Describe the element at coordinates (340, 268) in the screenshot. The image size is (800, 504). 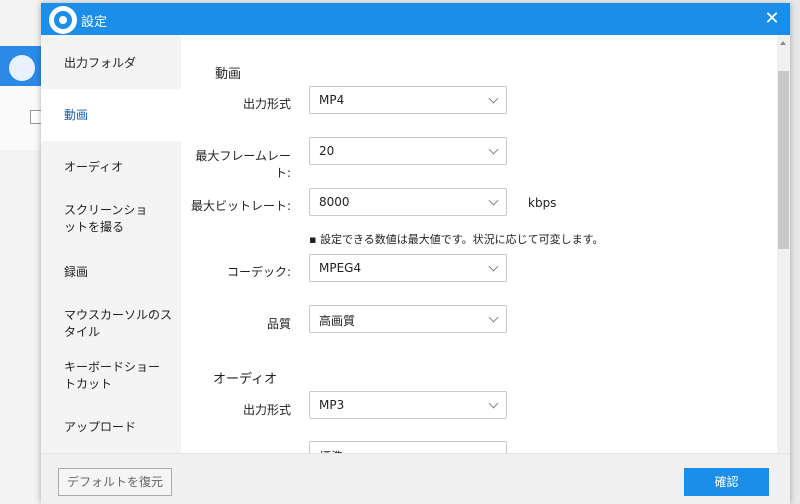
I see `video-codec-value: MPEG4` at that location.